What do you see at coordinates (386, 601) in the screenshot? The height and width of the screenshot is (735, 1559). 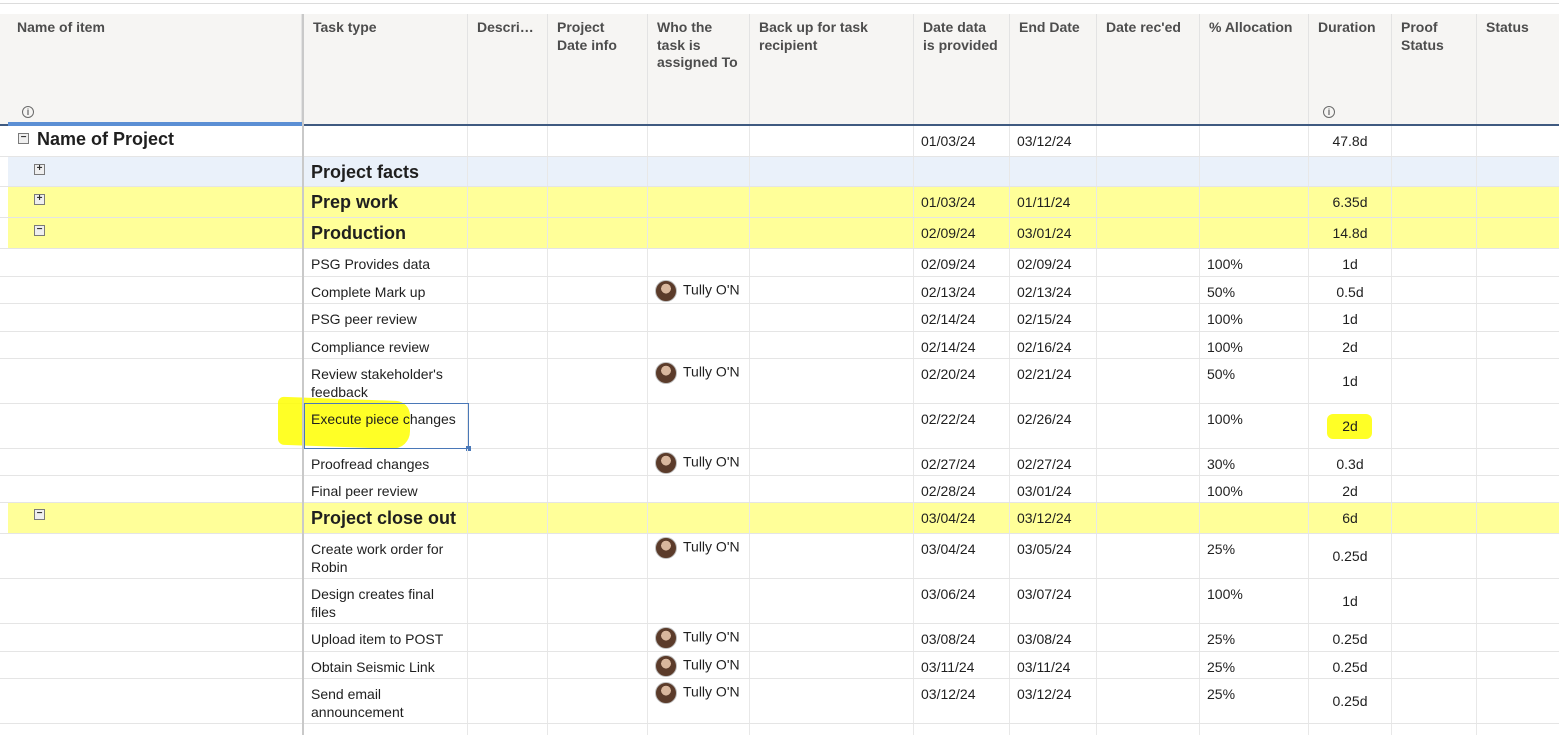 I see `cell-task-type: Design creates final files` at bounding box center [386, 601].